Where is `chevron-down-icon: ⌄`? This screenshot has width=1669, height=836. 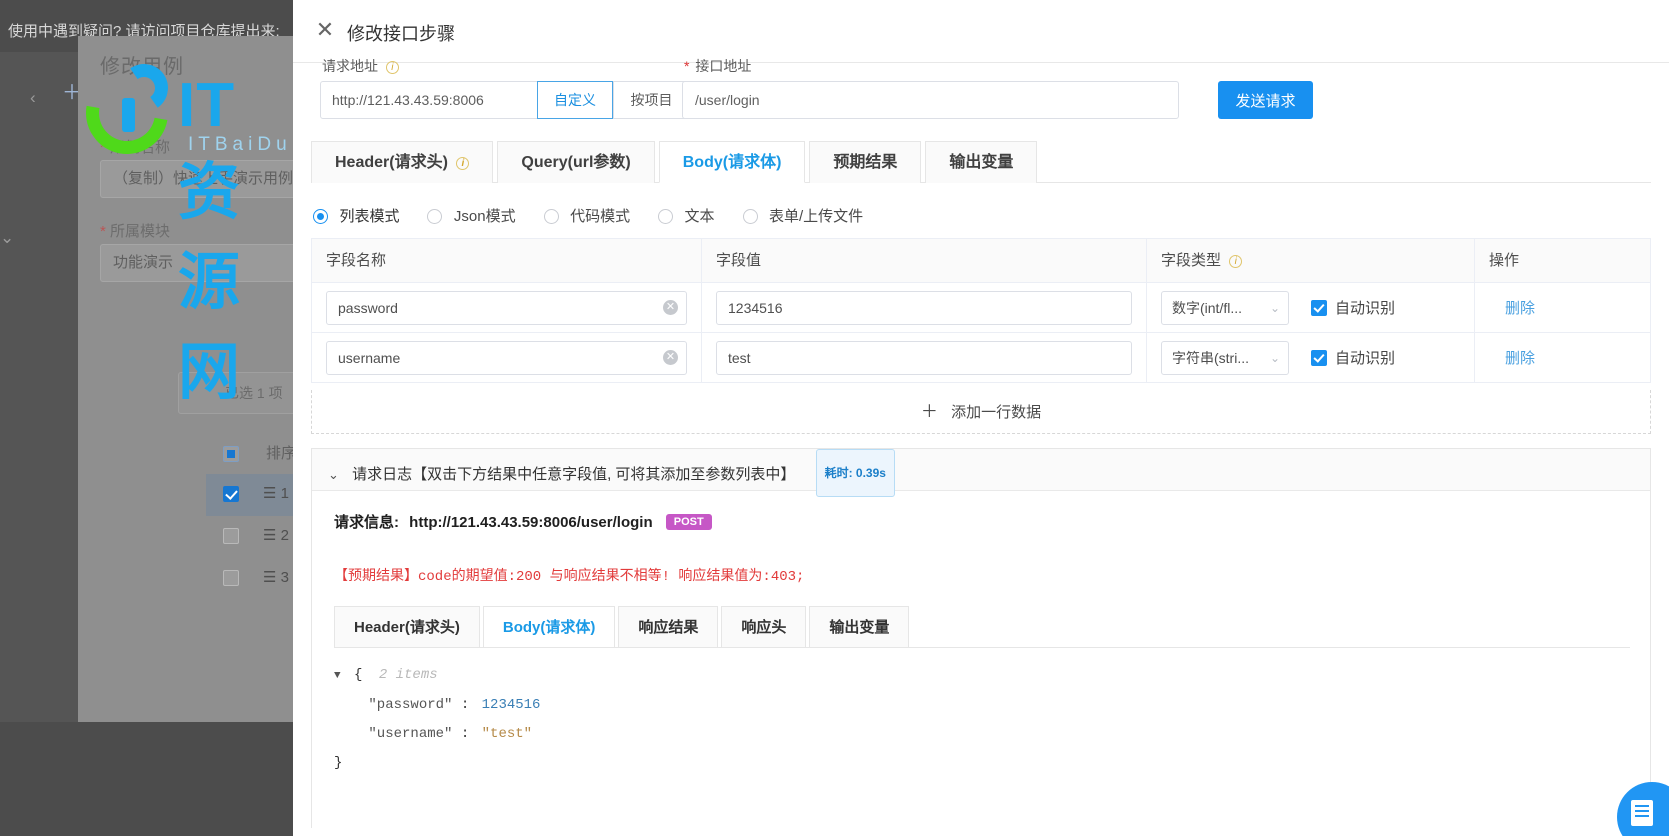
chevron-down-icon: ⌄ is located at coordinates (7, 237).